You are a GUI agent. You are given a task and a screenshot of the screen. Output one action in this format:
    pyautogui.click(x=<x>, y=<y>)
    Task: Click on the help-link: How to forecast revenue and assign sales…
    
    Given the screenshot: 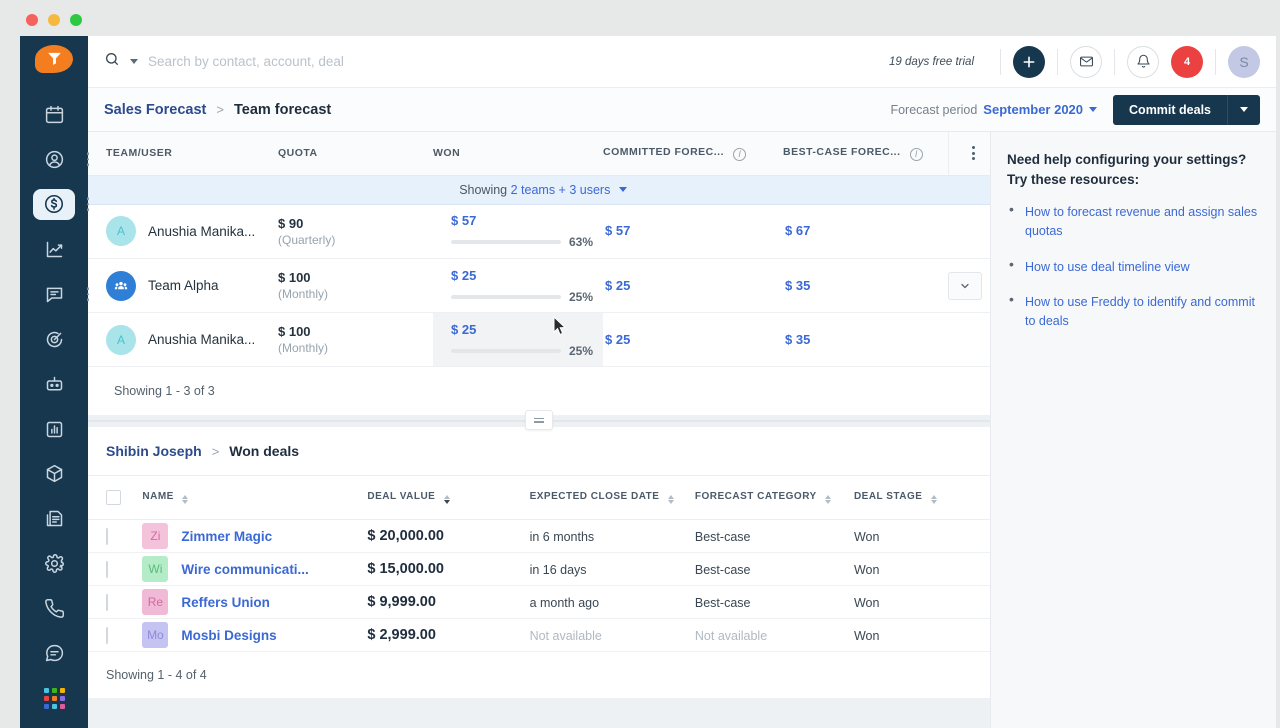 What is the action you would take?
    pyautogui.click(x=1141, y=221)
    